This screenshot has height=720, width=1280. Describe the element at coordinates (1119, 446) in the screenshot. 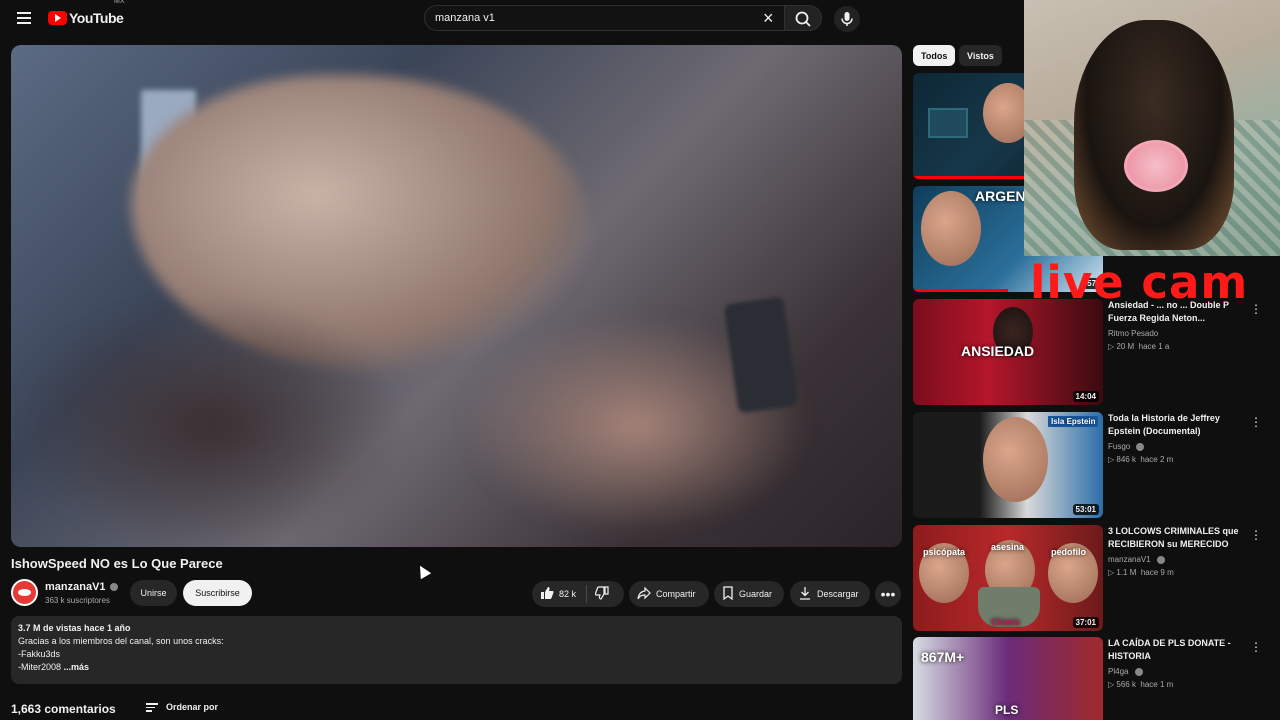

I see `channel-name: Fusgo` at that location.